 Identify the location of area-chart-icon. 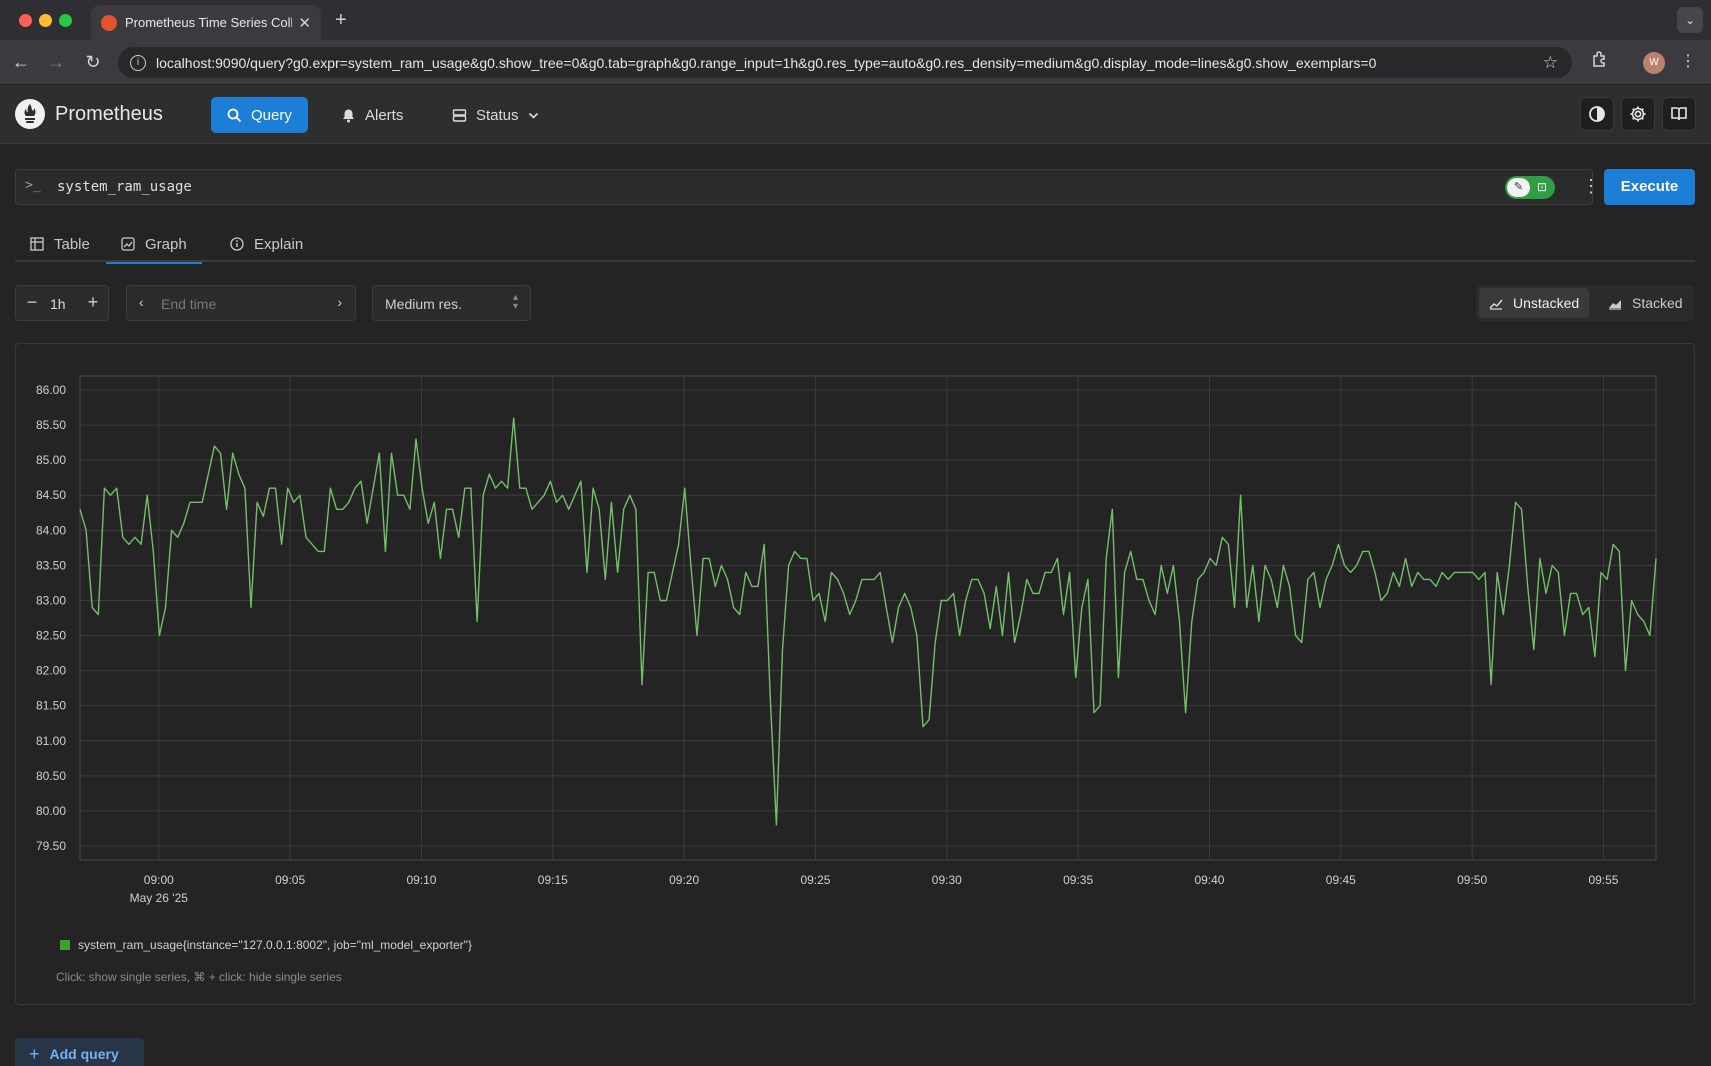
(1615, 305).